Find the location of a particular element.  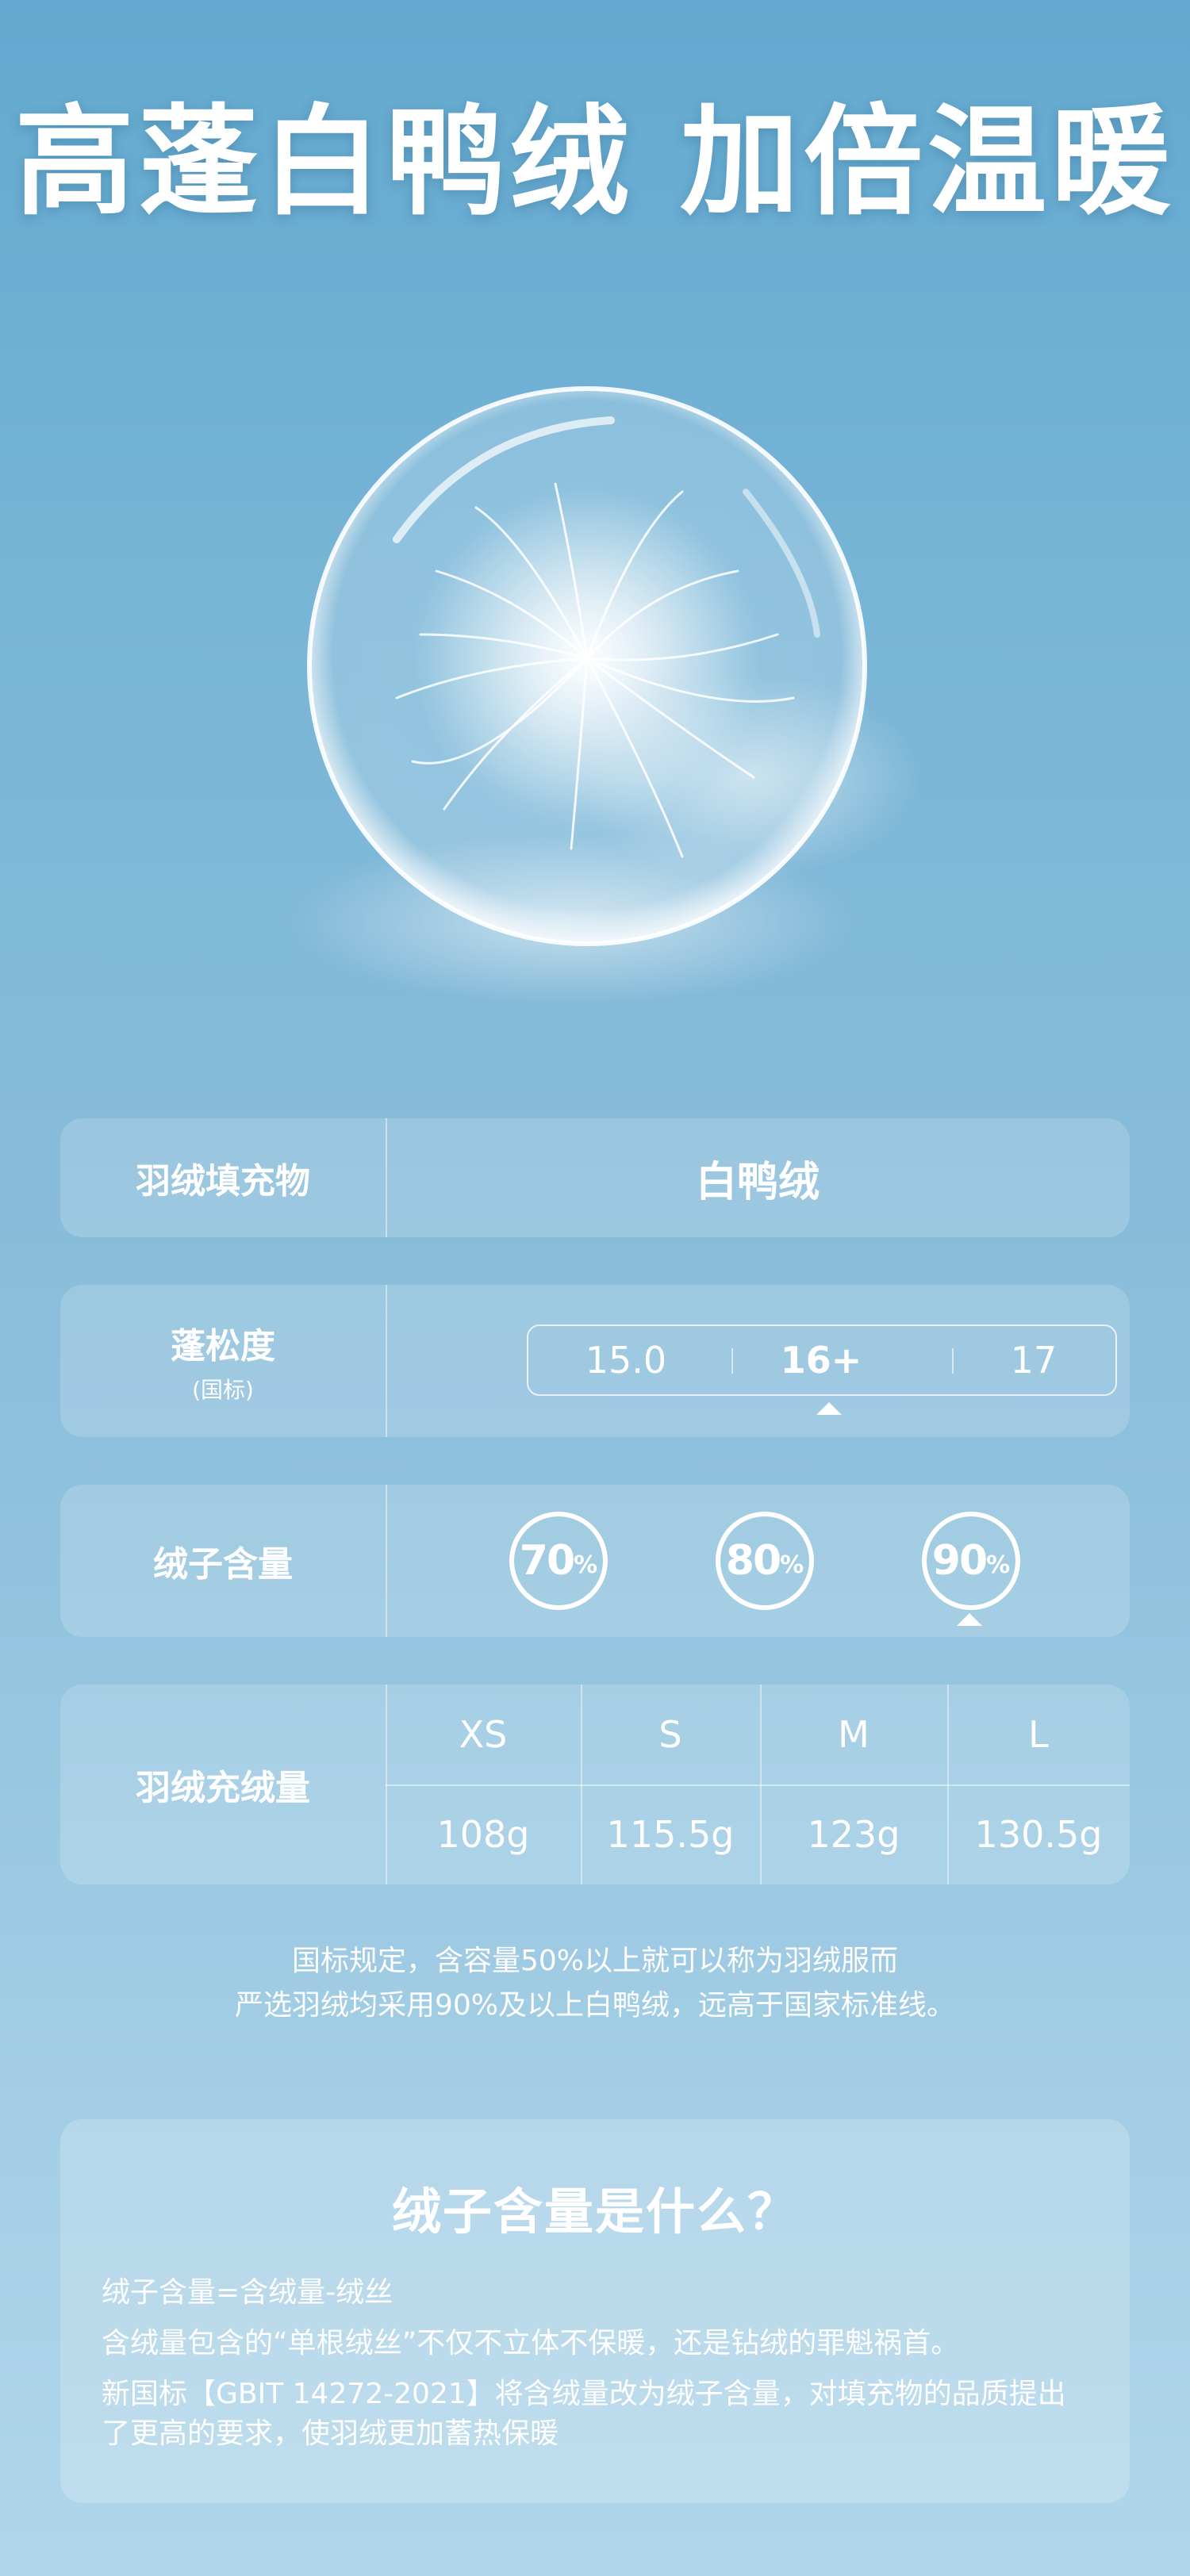

loft-row: 蓬松度 (国标) 15.0 16+ 17 is located at coordinates (595, 1361).